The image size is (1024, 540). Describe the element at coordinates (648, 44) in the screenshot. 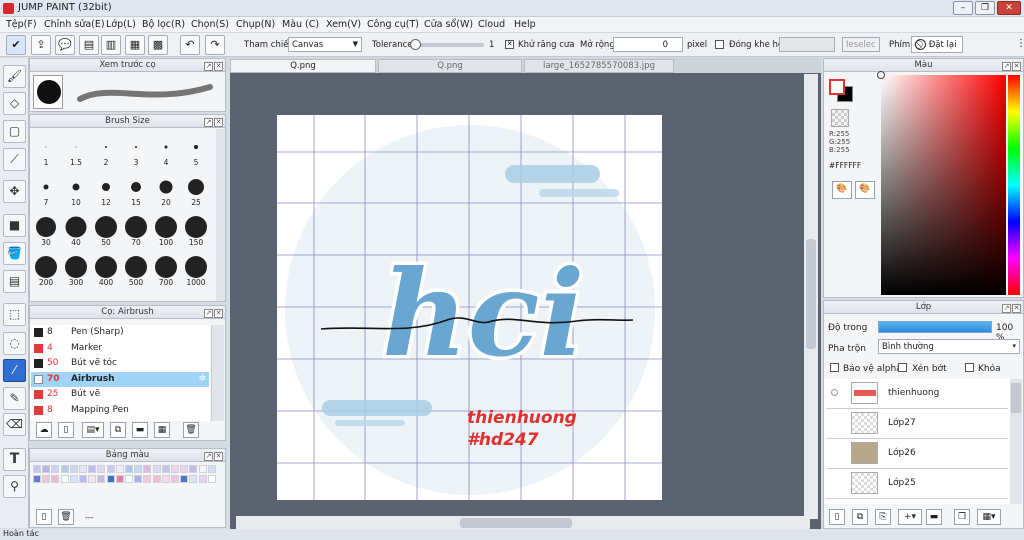

I see `expand-input: 0` at that location.